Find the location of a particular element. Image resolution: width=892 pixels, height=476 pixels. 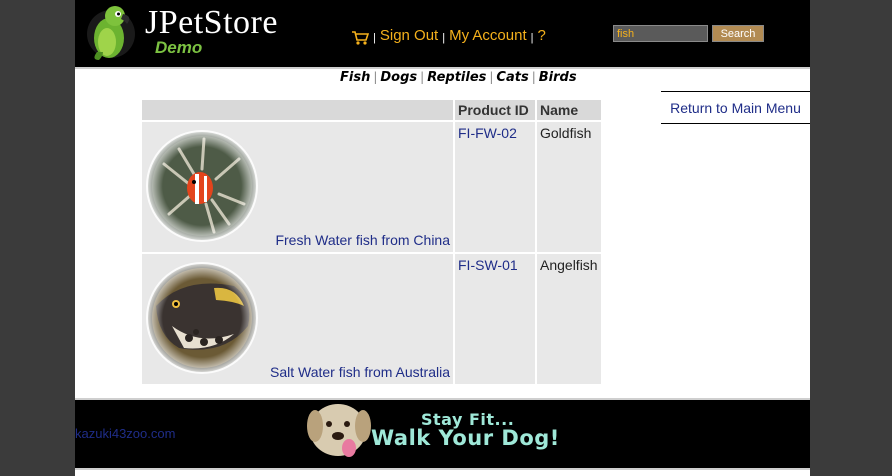

column-header-image is located at coordinates (297, 110).